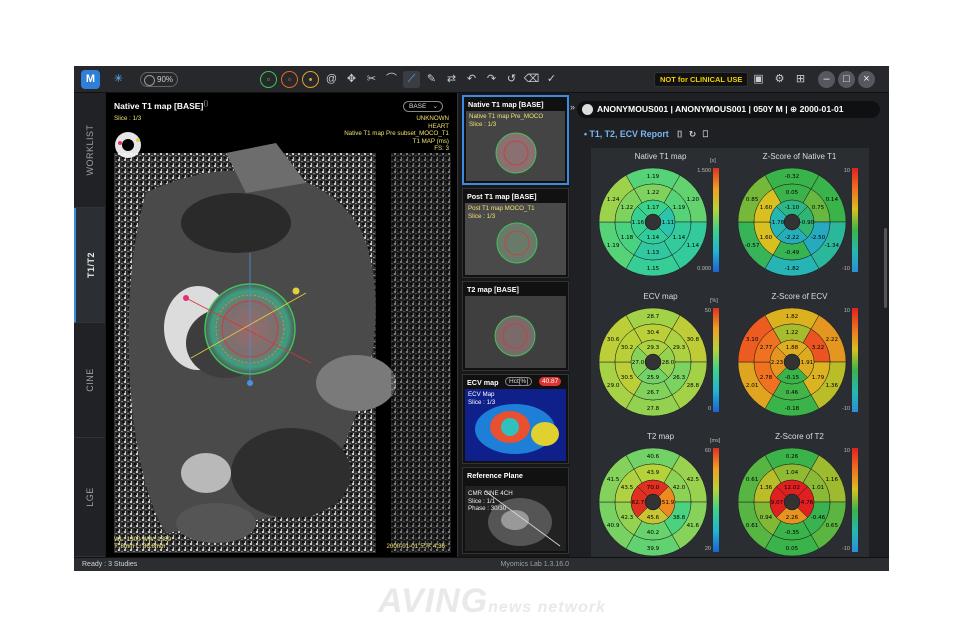 The width and height of the screenshot is (960, 639). What do you see at coordinates (289, 79) in the screenshot?
I see `roi-orange-icon: ◦` at bounding box center [289, 79].